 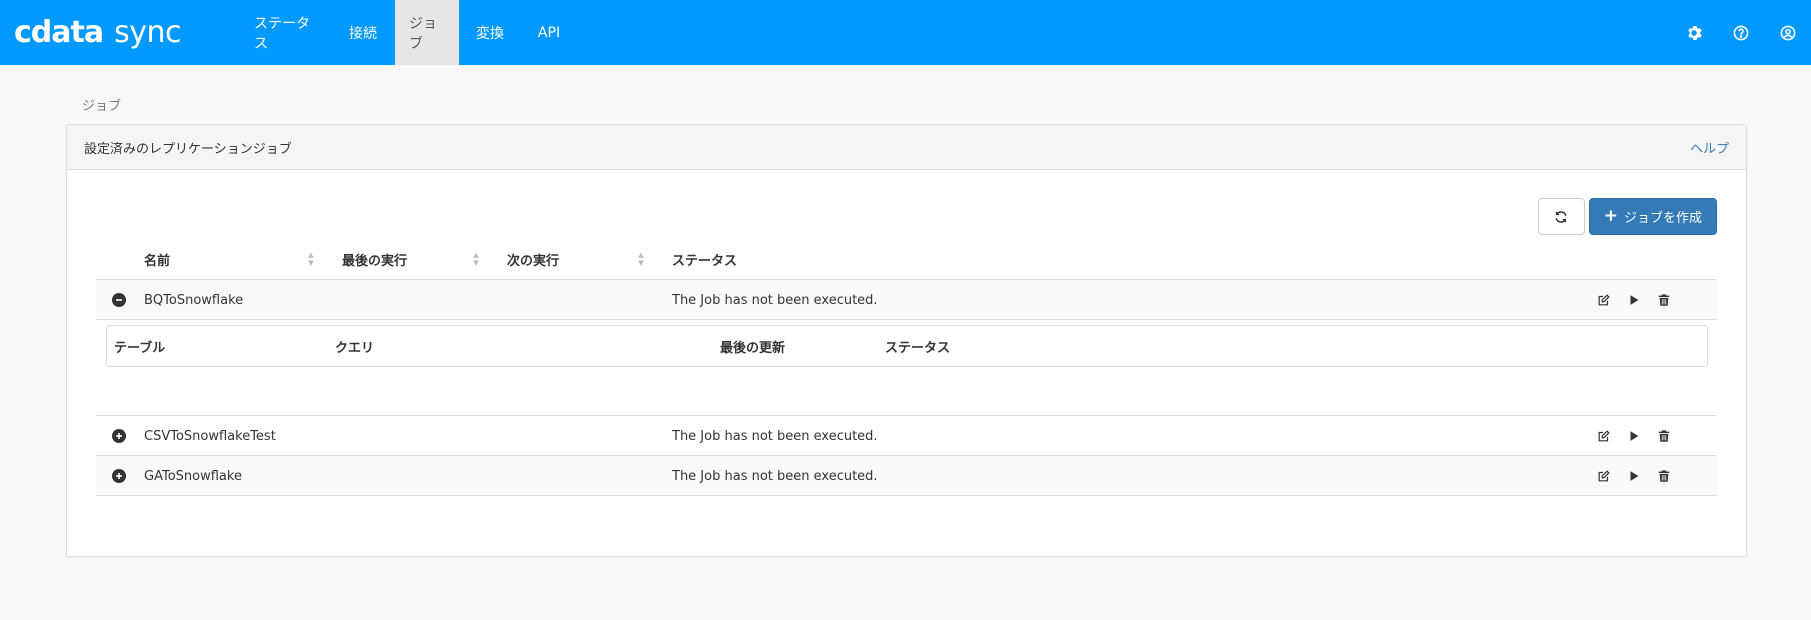 What do you see at coordinates (193, 476) in the screenshot?
I see `job-name: GAToSnowflake` at bounding box center [193, 476].